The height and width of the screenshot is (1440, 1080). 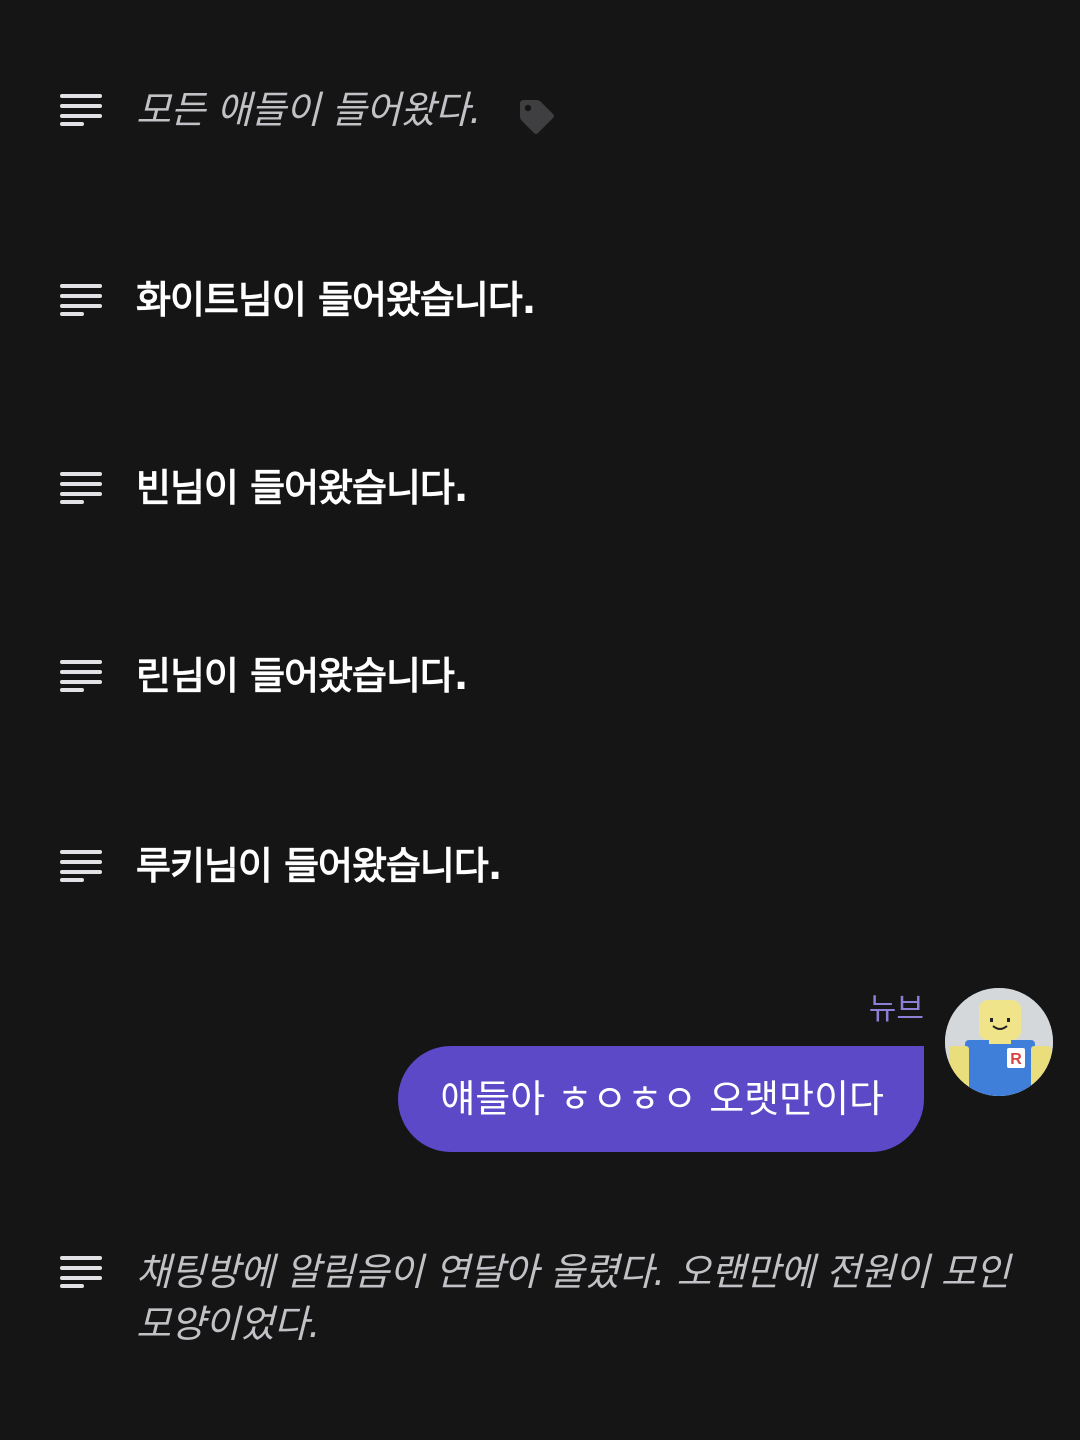 What do you see at coordinates (573, 1272) in the screenshot?
I see `narration-text-line-1: 채팅방에 알림음이 연달아 울렸다. 오랜만에 전원이 모인` at bounding box center [573, 1272].